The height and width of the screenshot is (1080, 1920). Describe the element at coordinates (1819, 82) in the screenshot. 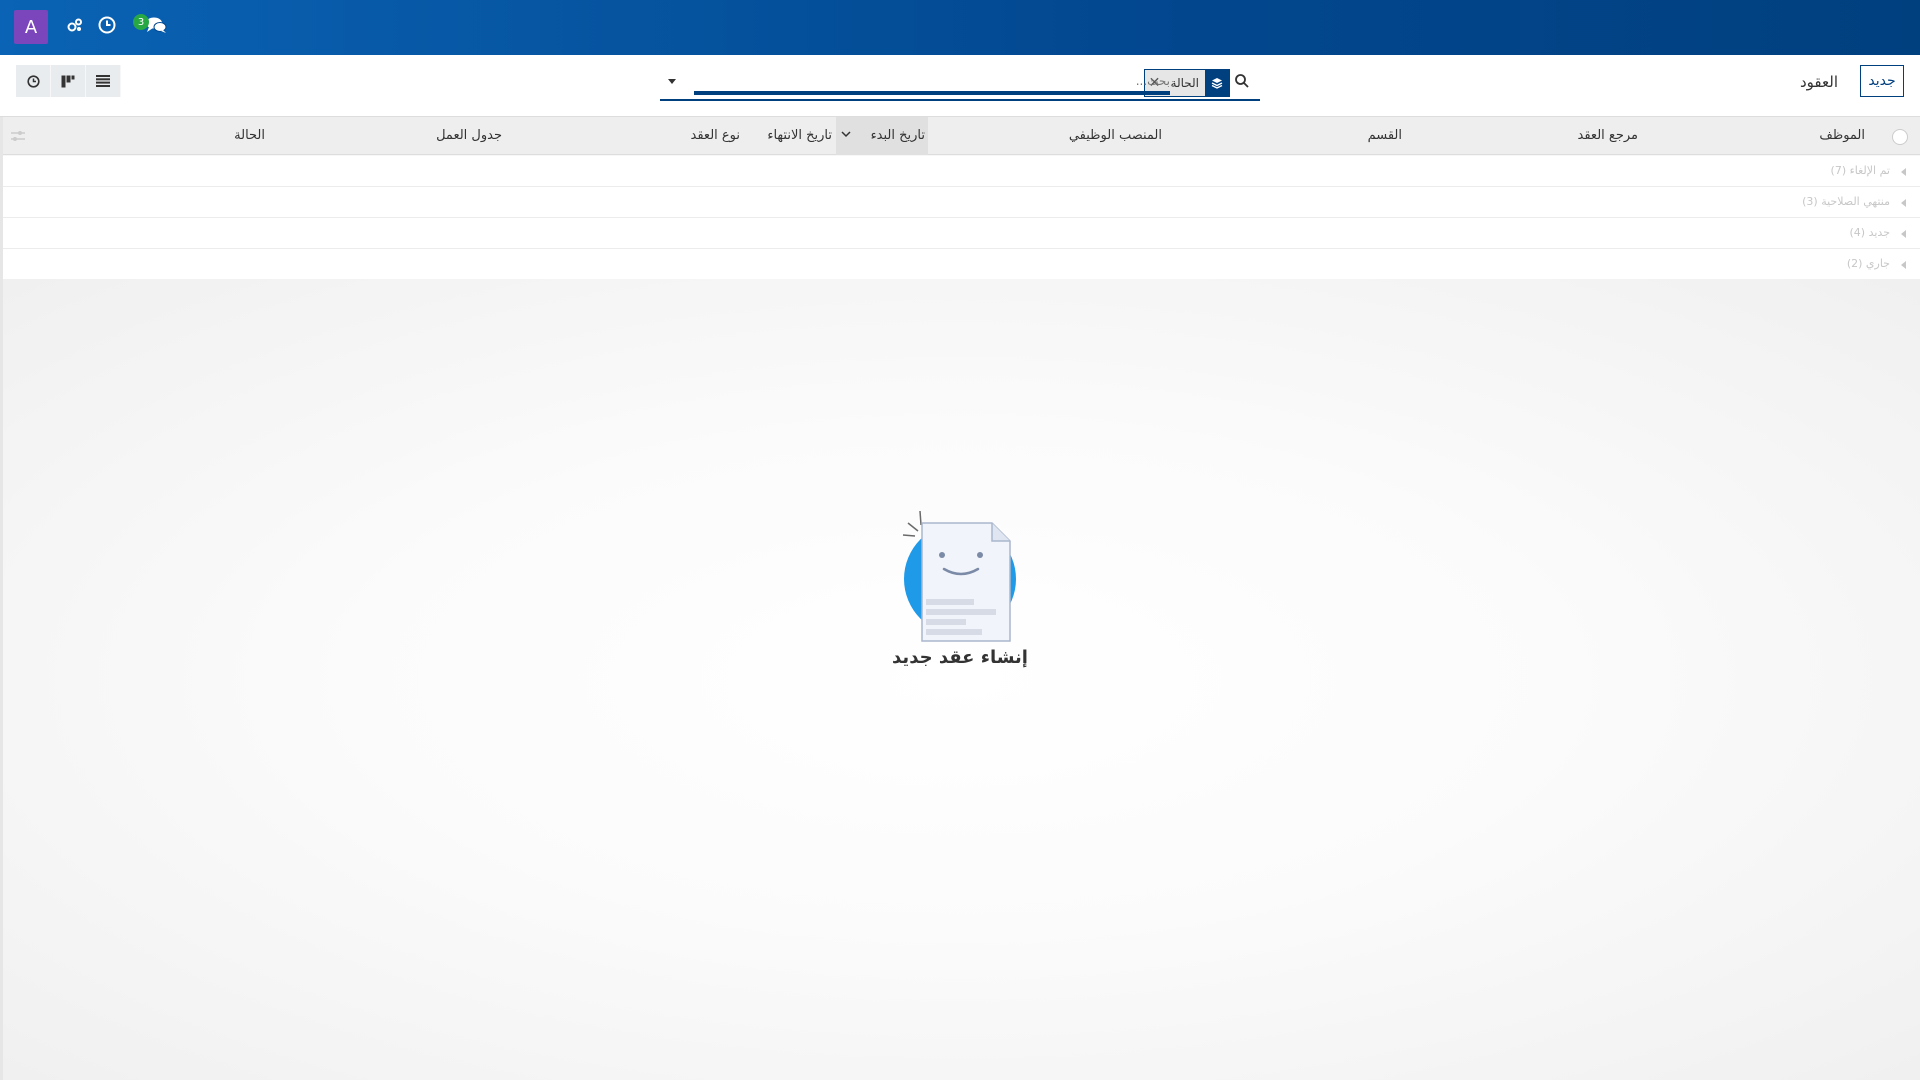

I see `breadcrumb: العقود` at that location.